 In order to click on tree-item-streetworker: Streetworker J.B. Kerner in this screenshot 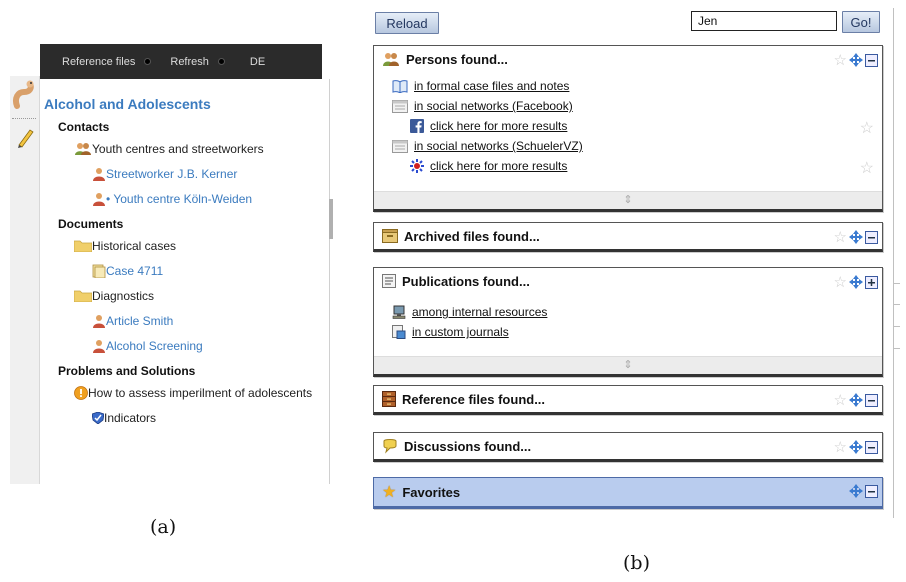, I will do `click(184, 173)`.